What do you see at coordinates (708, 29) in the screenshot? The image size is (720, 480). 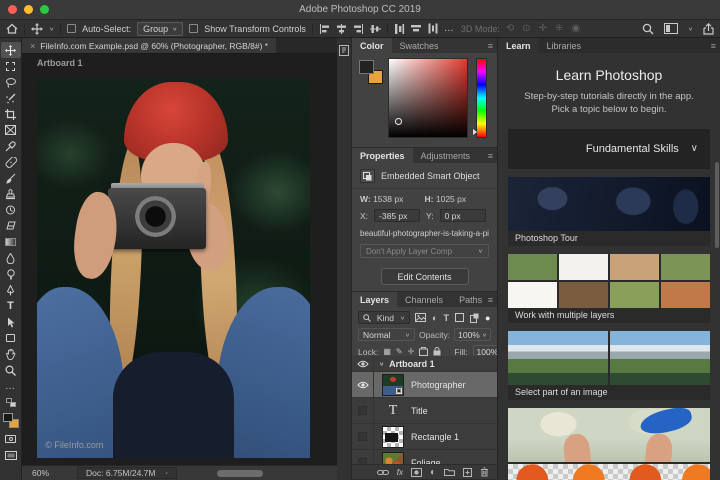 I see `share-icon` at bounding box center [708, 29].